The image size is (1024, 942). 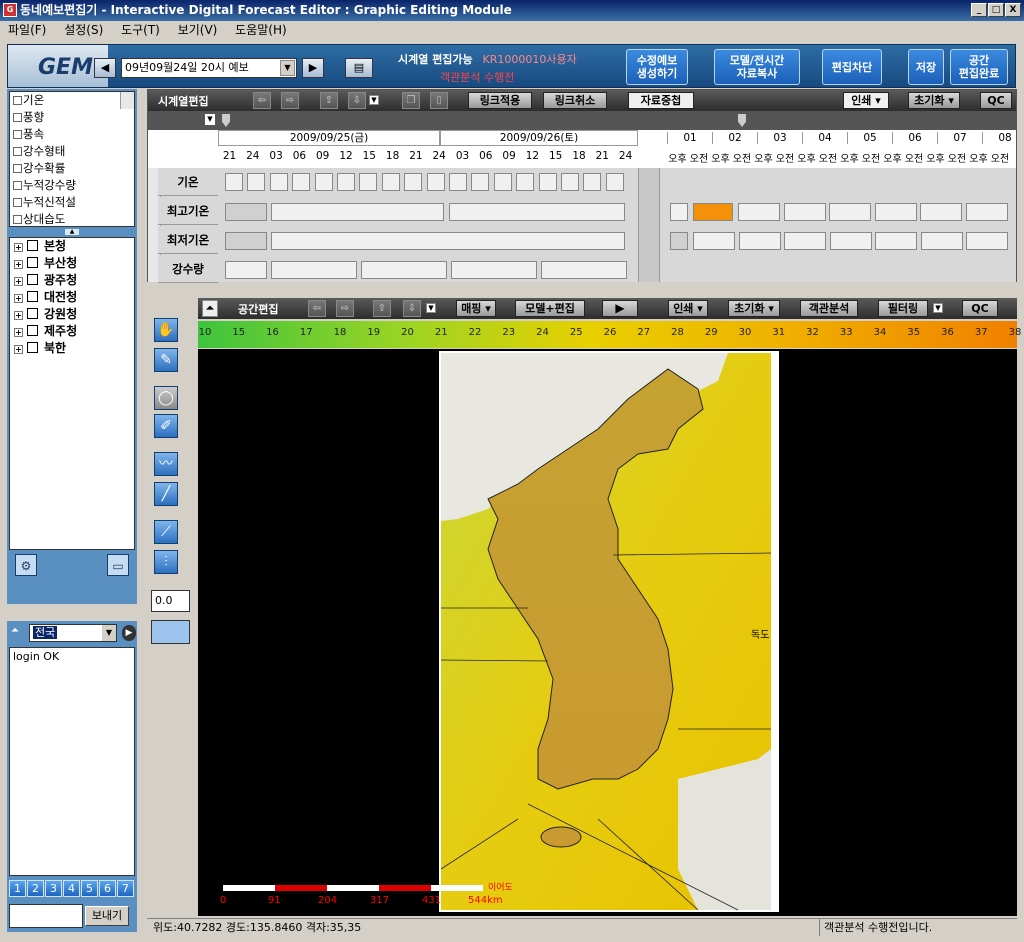 I want to click on link-cancel-button: 링크취소, so click(x=575, y=100).